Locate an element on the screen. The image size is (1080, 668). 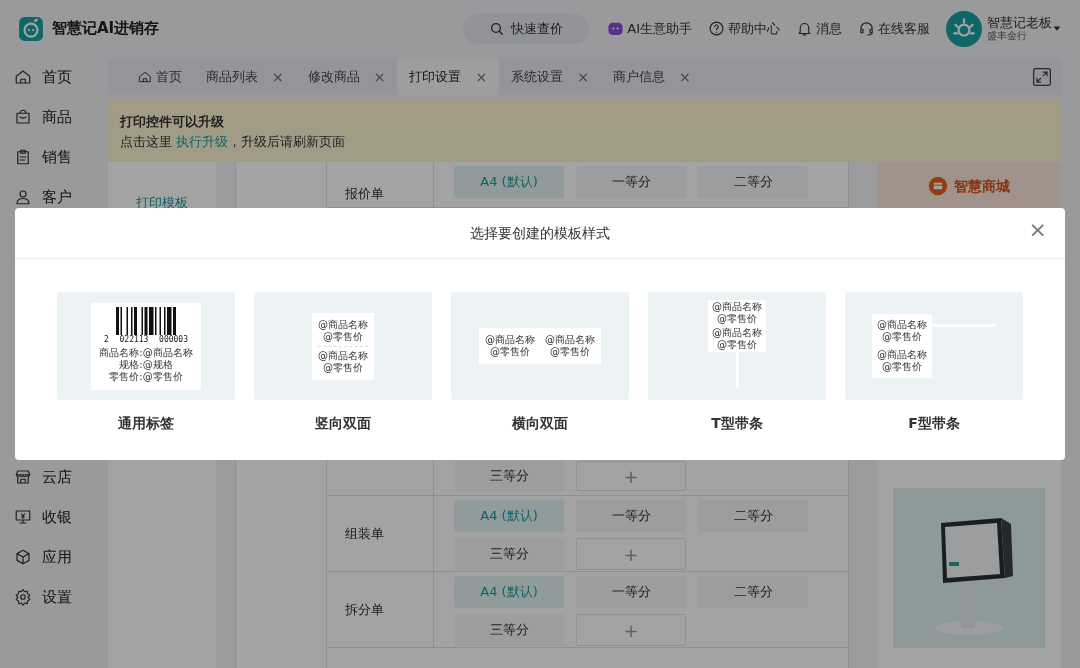
sidebar-item: 设置 is located at coordinates (54, 597).